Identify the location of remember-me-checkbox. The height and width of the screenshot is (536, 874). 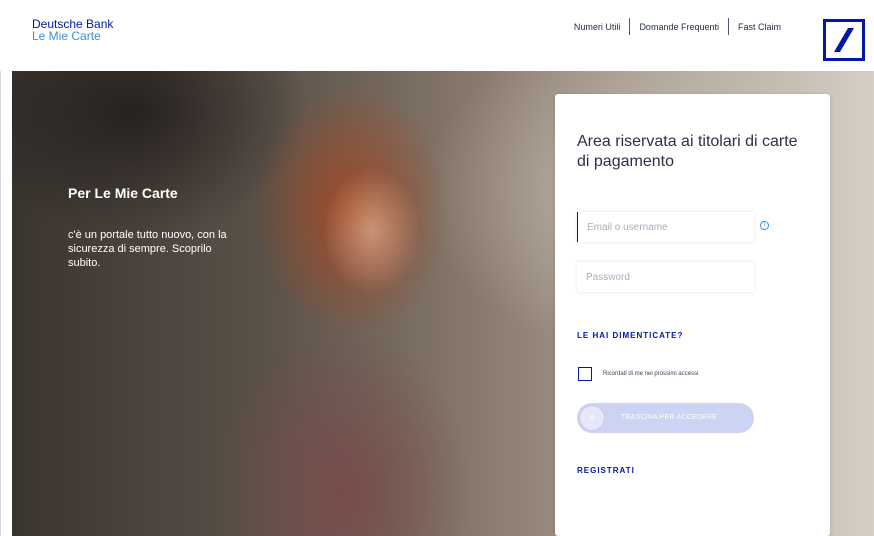
(585, 374).